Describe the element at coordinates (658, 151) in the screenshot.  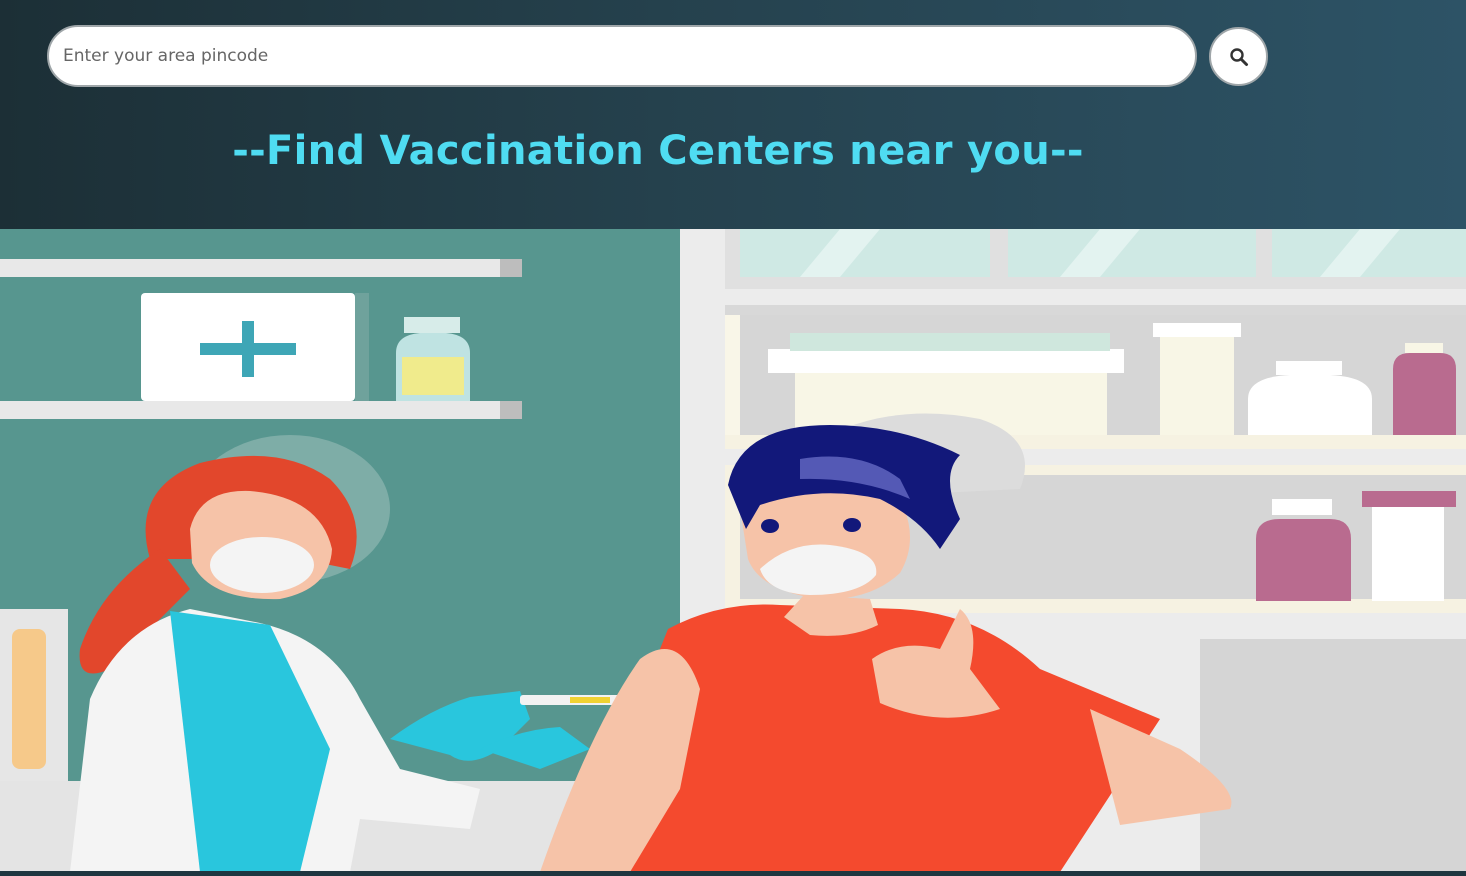
I see `page-headline: --Find Vaccination Centers near you--` at that location.